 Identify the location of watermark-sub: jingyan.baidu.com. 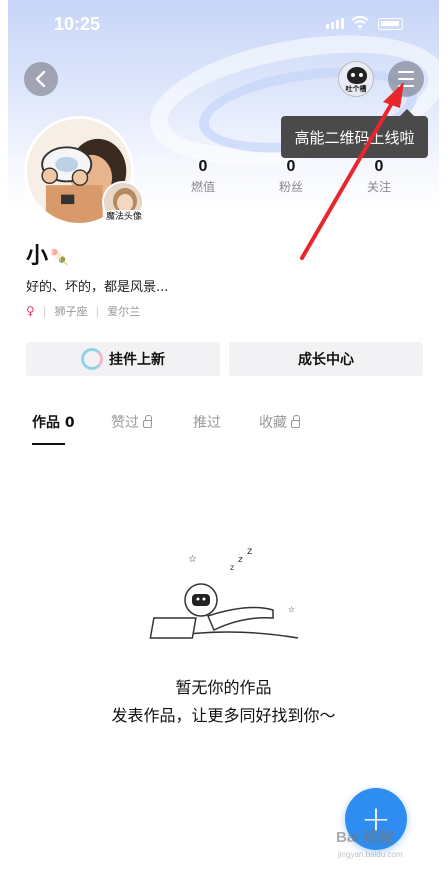
(370, 854).